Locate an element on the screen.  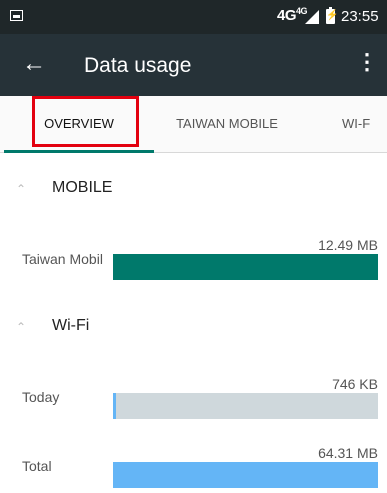
battery-charging-icon is located at coordinates (330, 15).